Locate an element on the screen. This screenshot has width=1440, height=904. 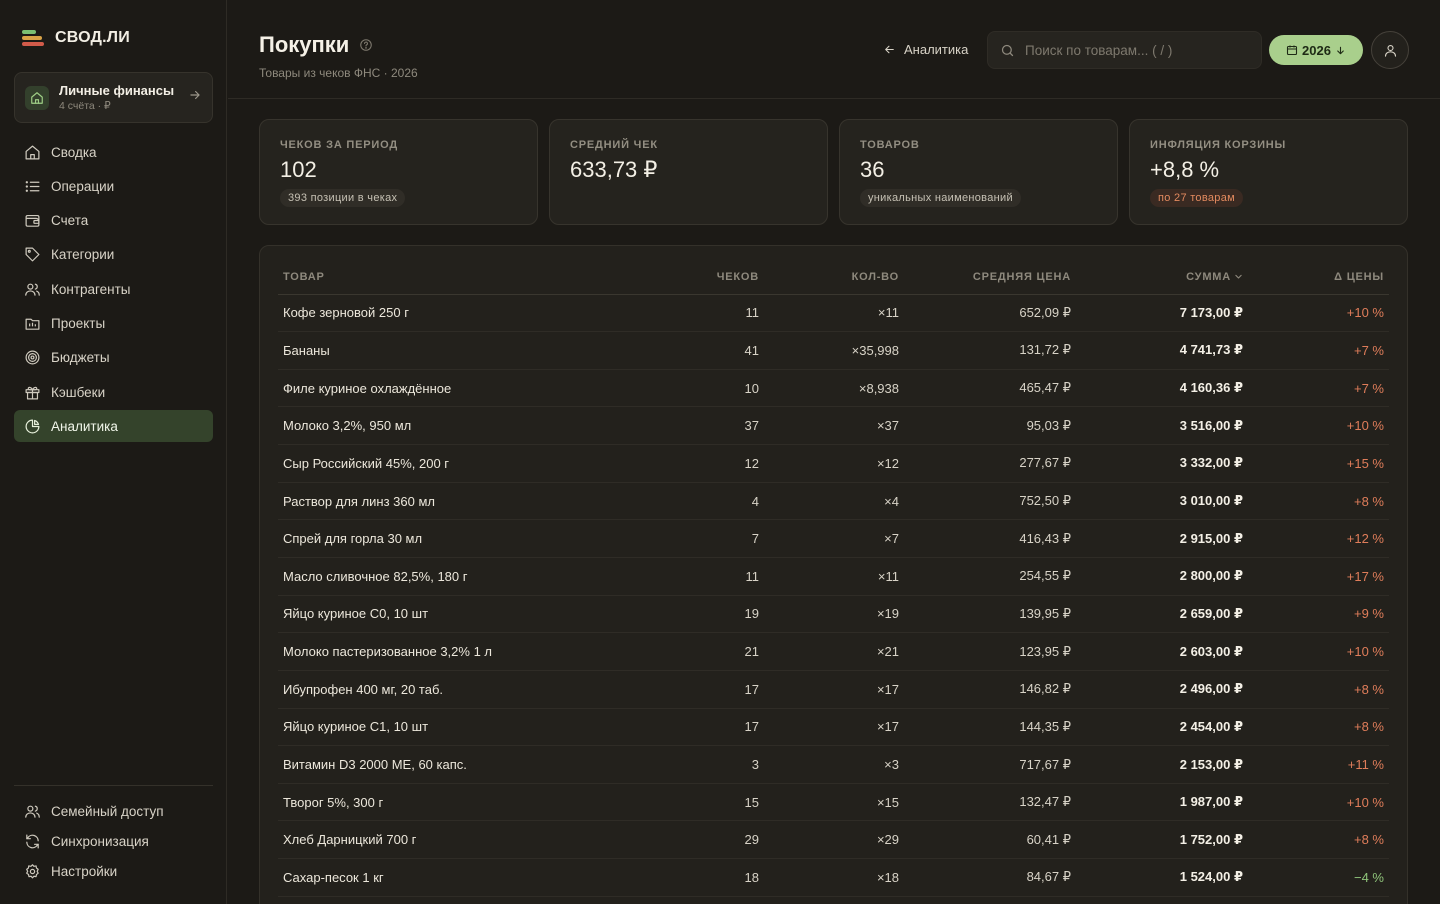
cell-sum: 2 153,00 ₽ is located at coordinates (1162, 764).